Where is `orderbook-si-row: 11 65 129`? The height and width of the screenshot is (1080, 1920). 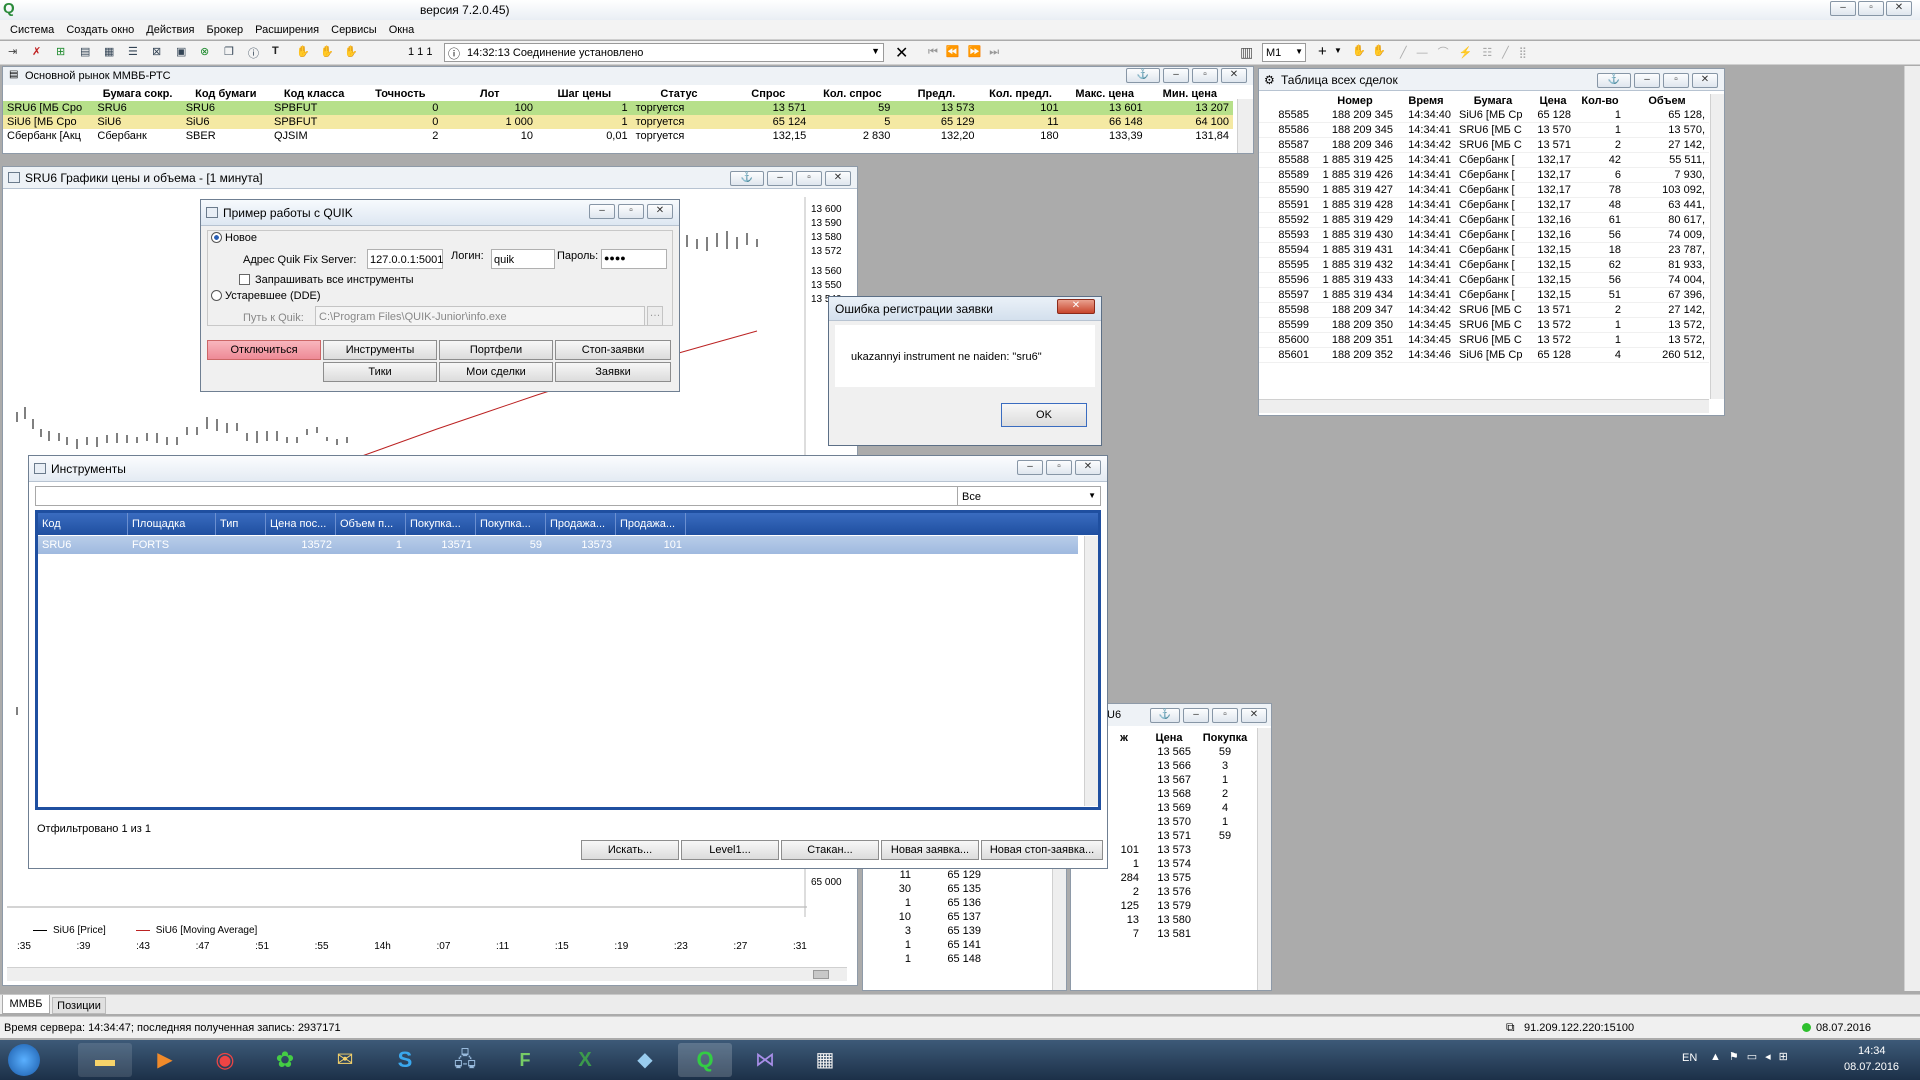 orderbook-si-row: 11 65 129 is located at coordinates (955, 875).